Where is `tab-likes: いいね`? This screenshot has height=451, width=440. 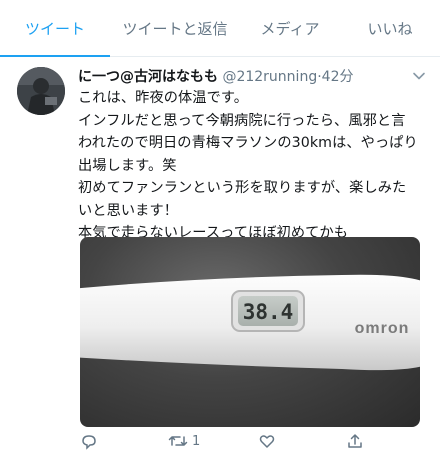 tab-likes: いいね is located at coordinates (390, 28).